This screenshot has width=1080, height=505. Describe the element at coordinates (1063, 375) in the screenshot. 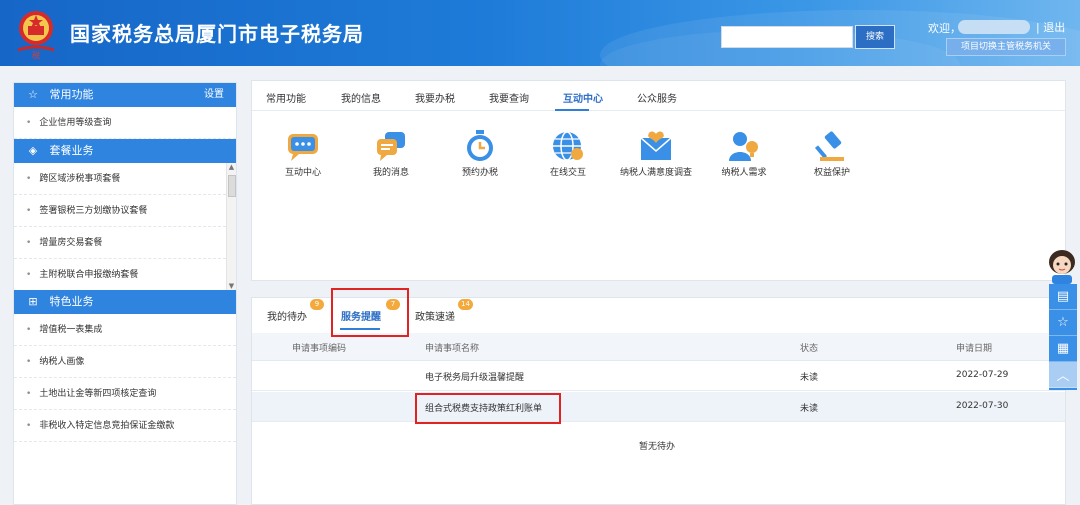

I see `back-to-top-icon: ︿` at that location.